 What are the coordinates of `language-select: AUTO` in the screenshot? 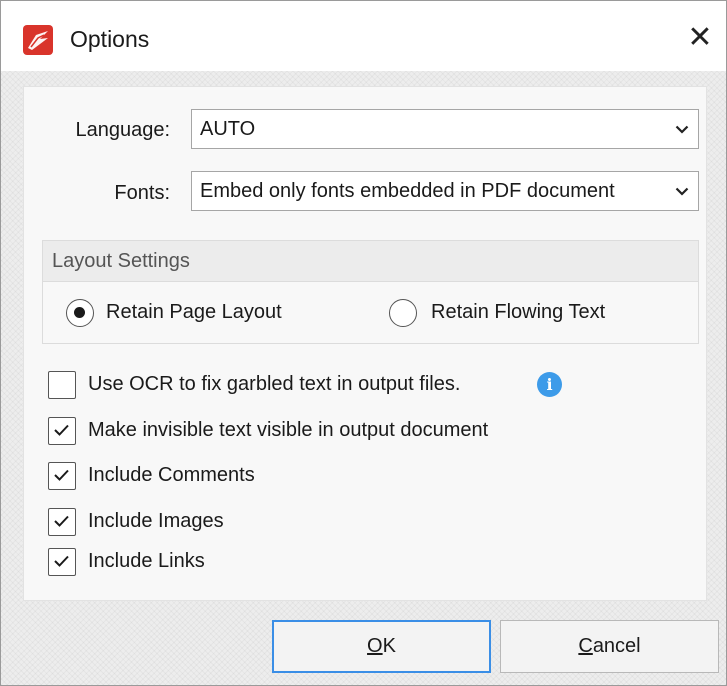 It's located at (445, 129).